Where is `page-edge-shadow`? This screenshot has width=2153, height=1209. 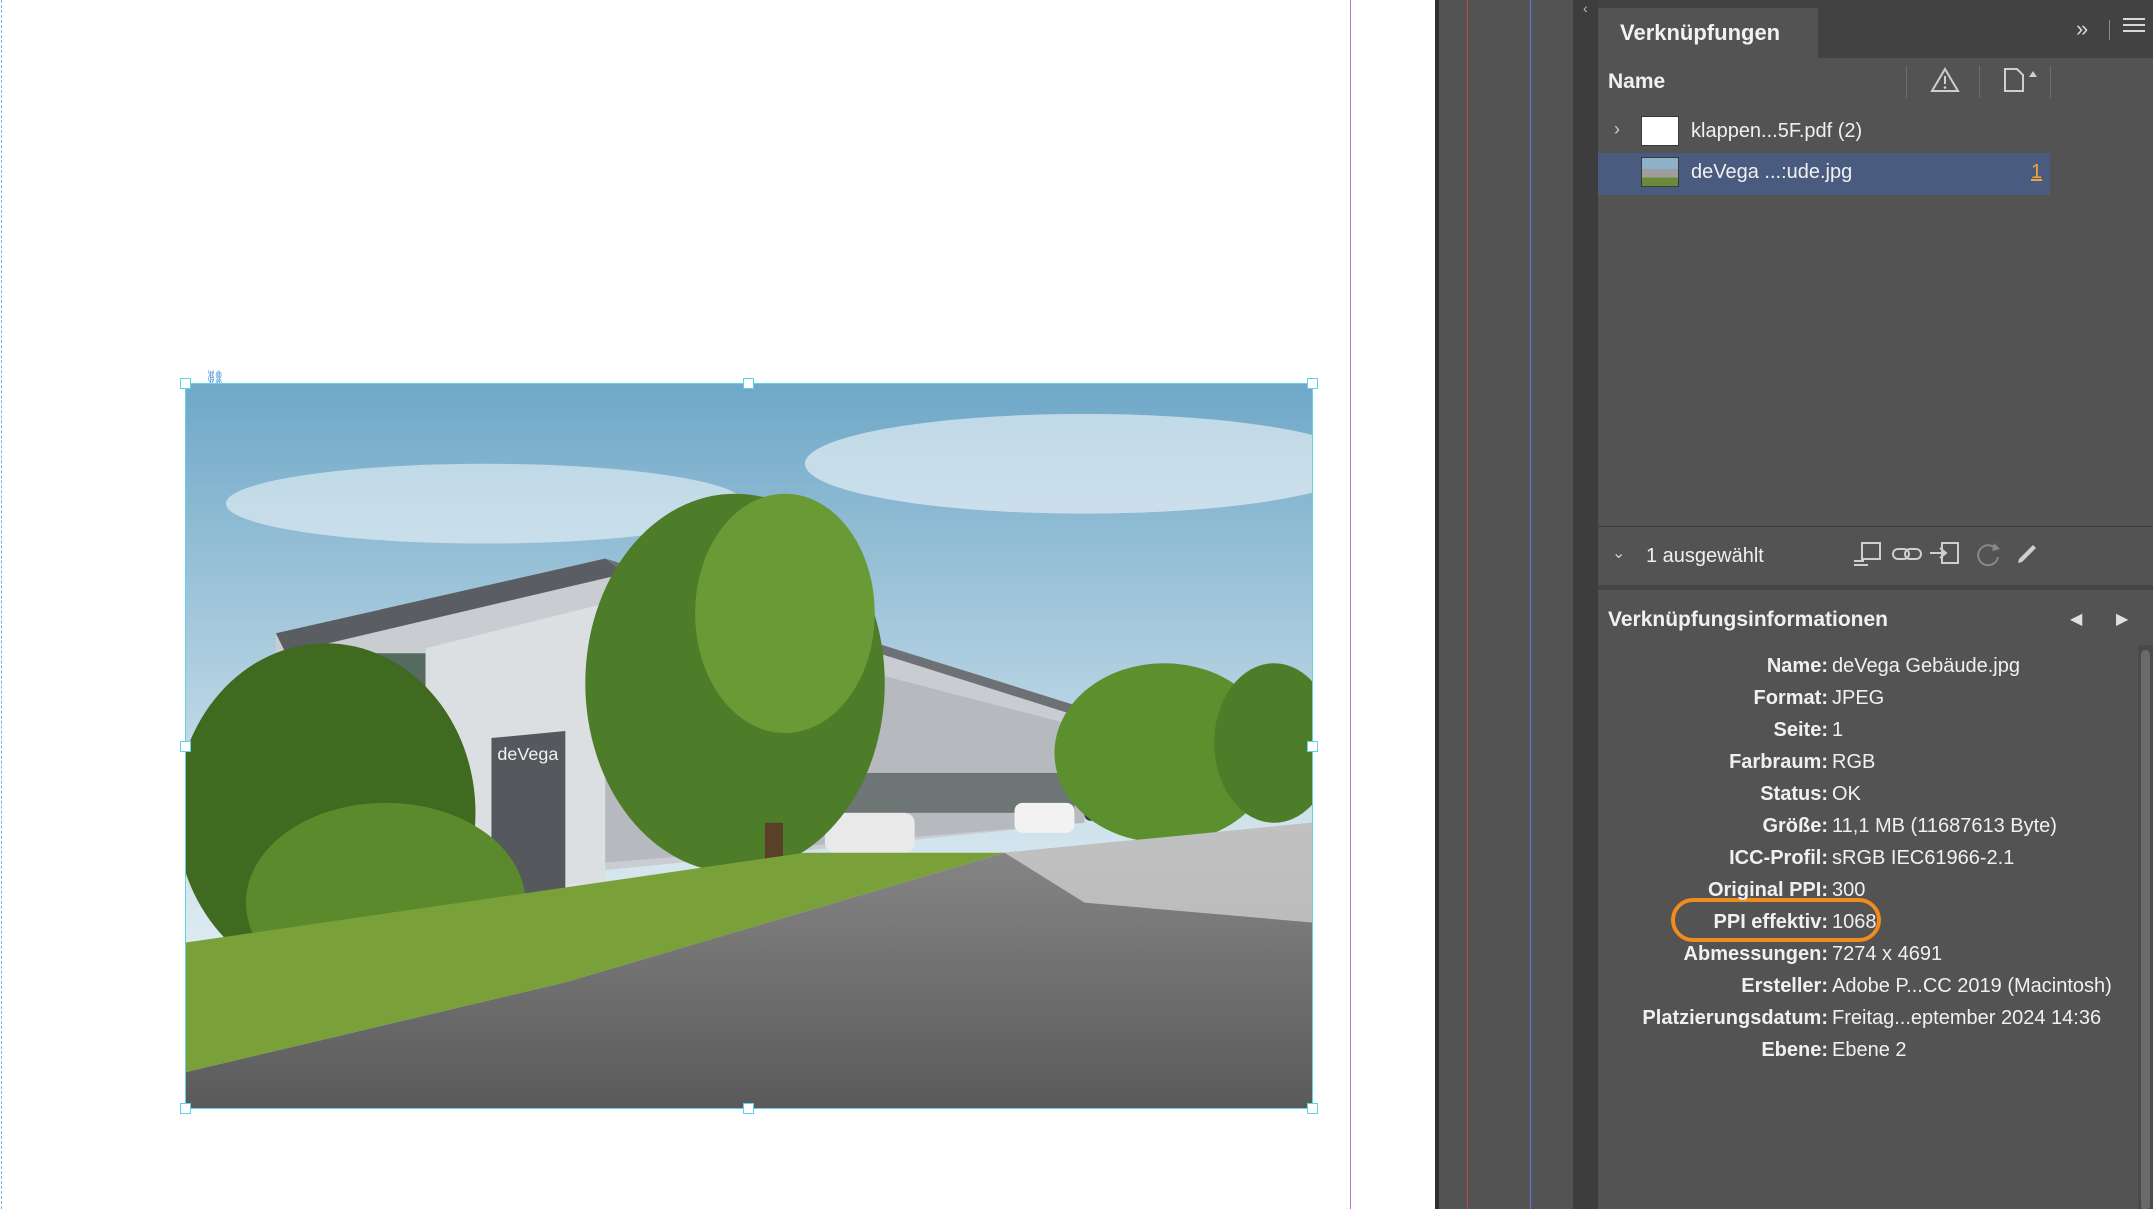 page-edge-shadow is located at coordinates (1437, 604).